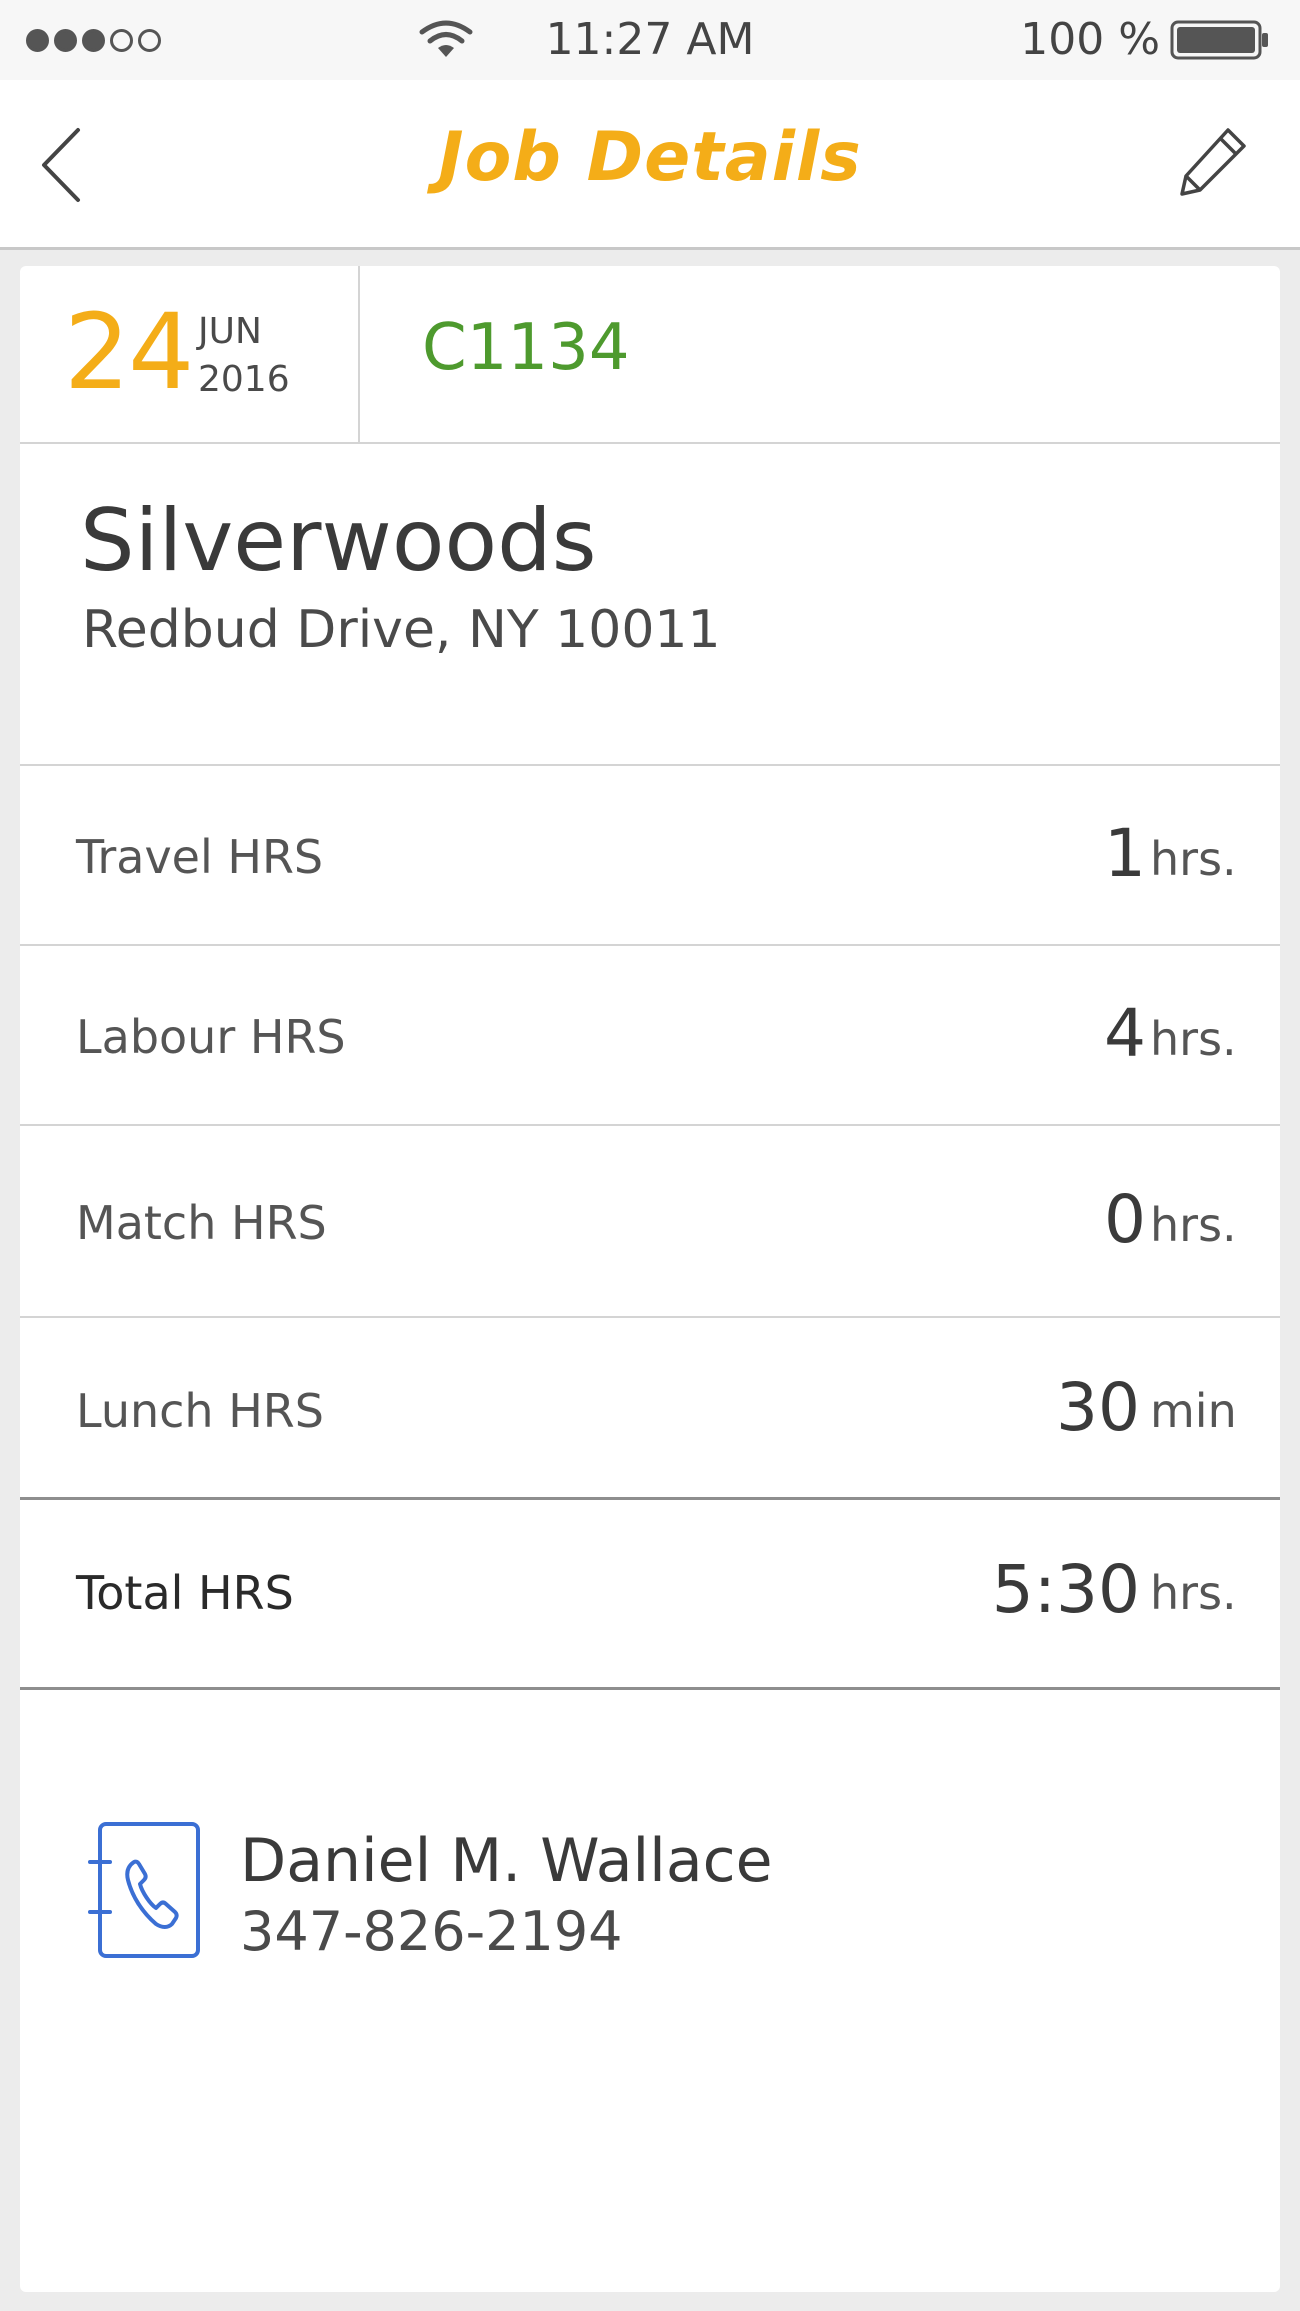  I want to click on hours-label: Labour HRS, so click(211, 1037).